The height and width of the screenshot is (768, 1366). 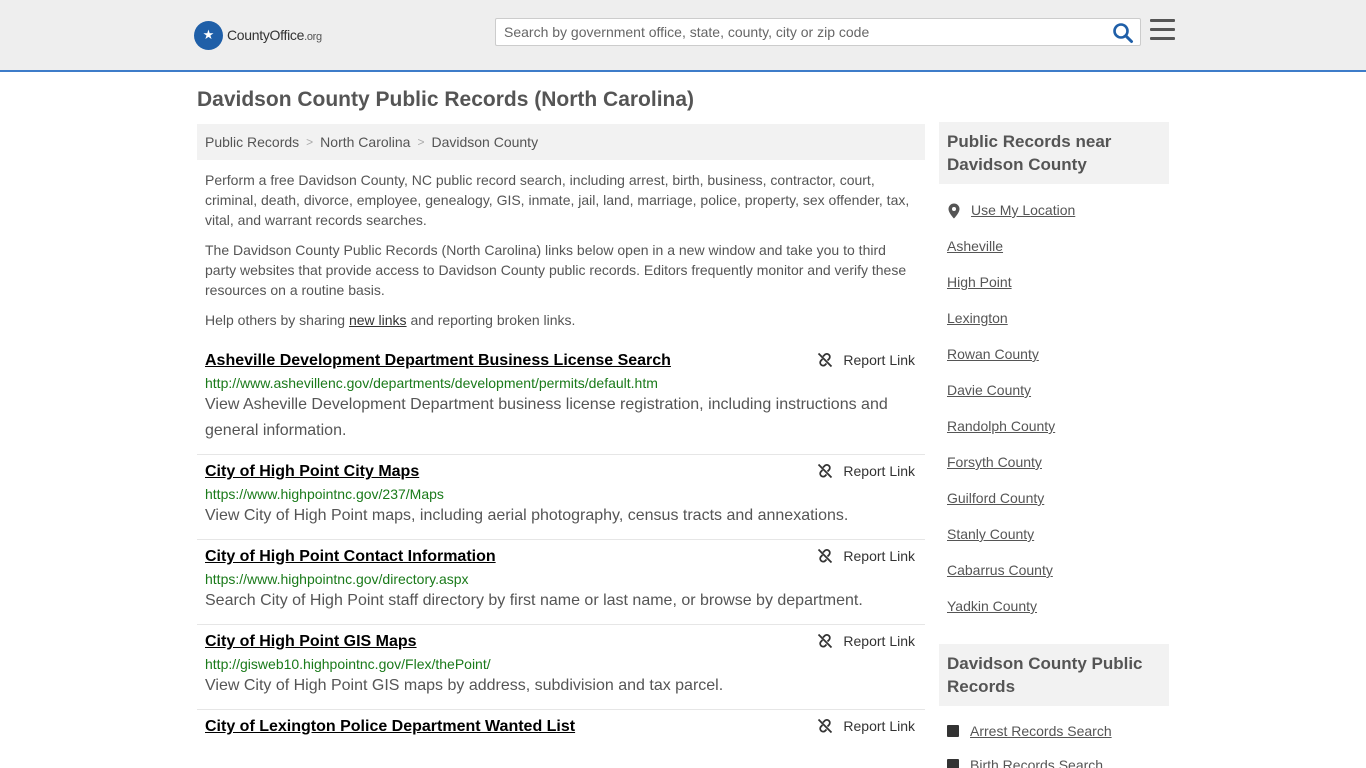 What do you see at coordinates (324, 494) in the screenshot?
I see `record-url: https://www.highpointnc.gov/237/Maps` at bounding box center [324, 494].